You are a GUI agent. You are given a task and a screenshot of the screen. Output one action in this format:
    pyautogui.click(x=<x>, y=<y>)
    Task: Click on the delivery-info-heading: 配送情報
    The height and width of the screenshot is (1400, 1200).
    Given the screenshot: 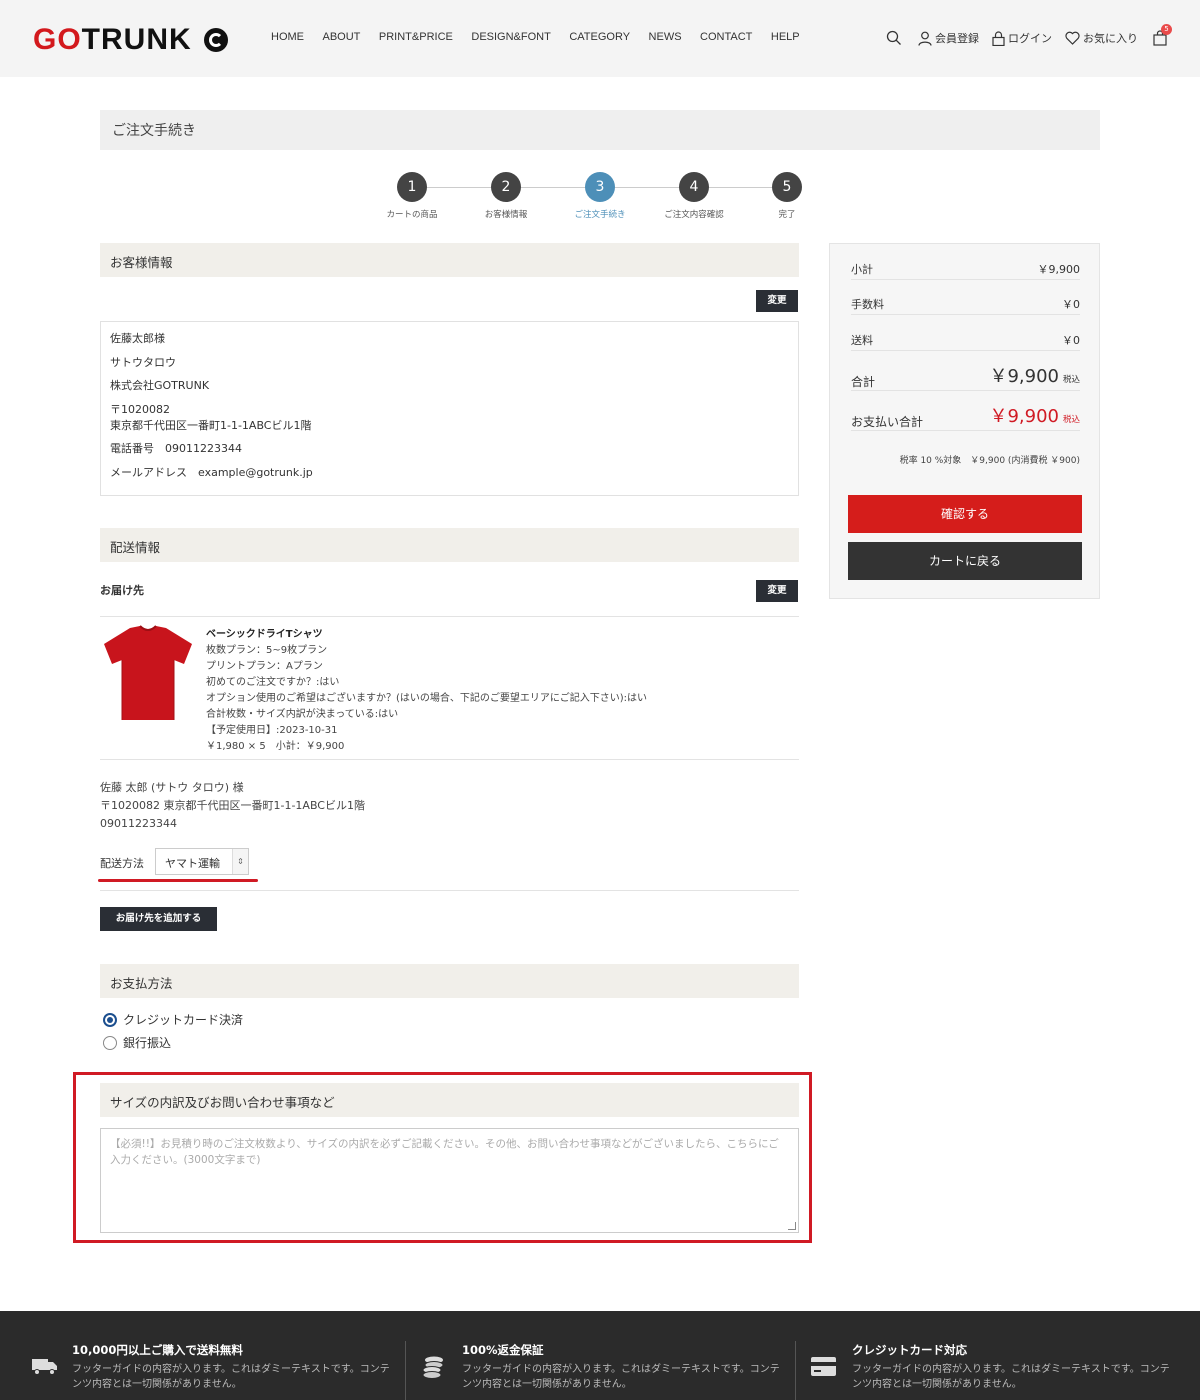 What is the action you would take?
    pyautogui.click(x=449, y=545)
    